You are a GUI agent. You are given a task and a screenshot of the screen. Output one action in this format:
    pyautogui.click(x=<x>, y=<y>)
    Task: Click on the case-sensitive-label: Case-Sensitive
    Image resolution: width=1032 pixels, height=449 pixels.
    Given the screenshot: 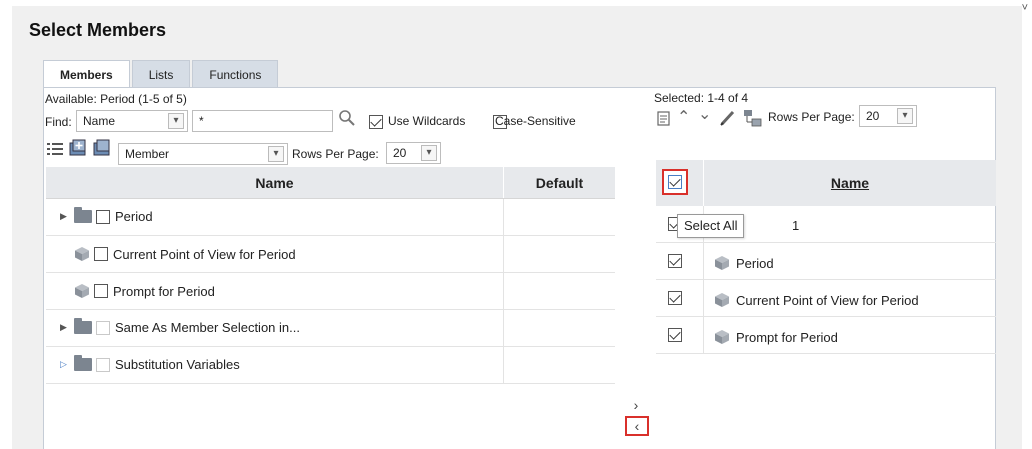 What is the action you would take?
    pyautogui.click(x=535, y=121)
    